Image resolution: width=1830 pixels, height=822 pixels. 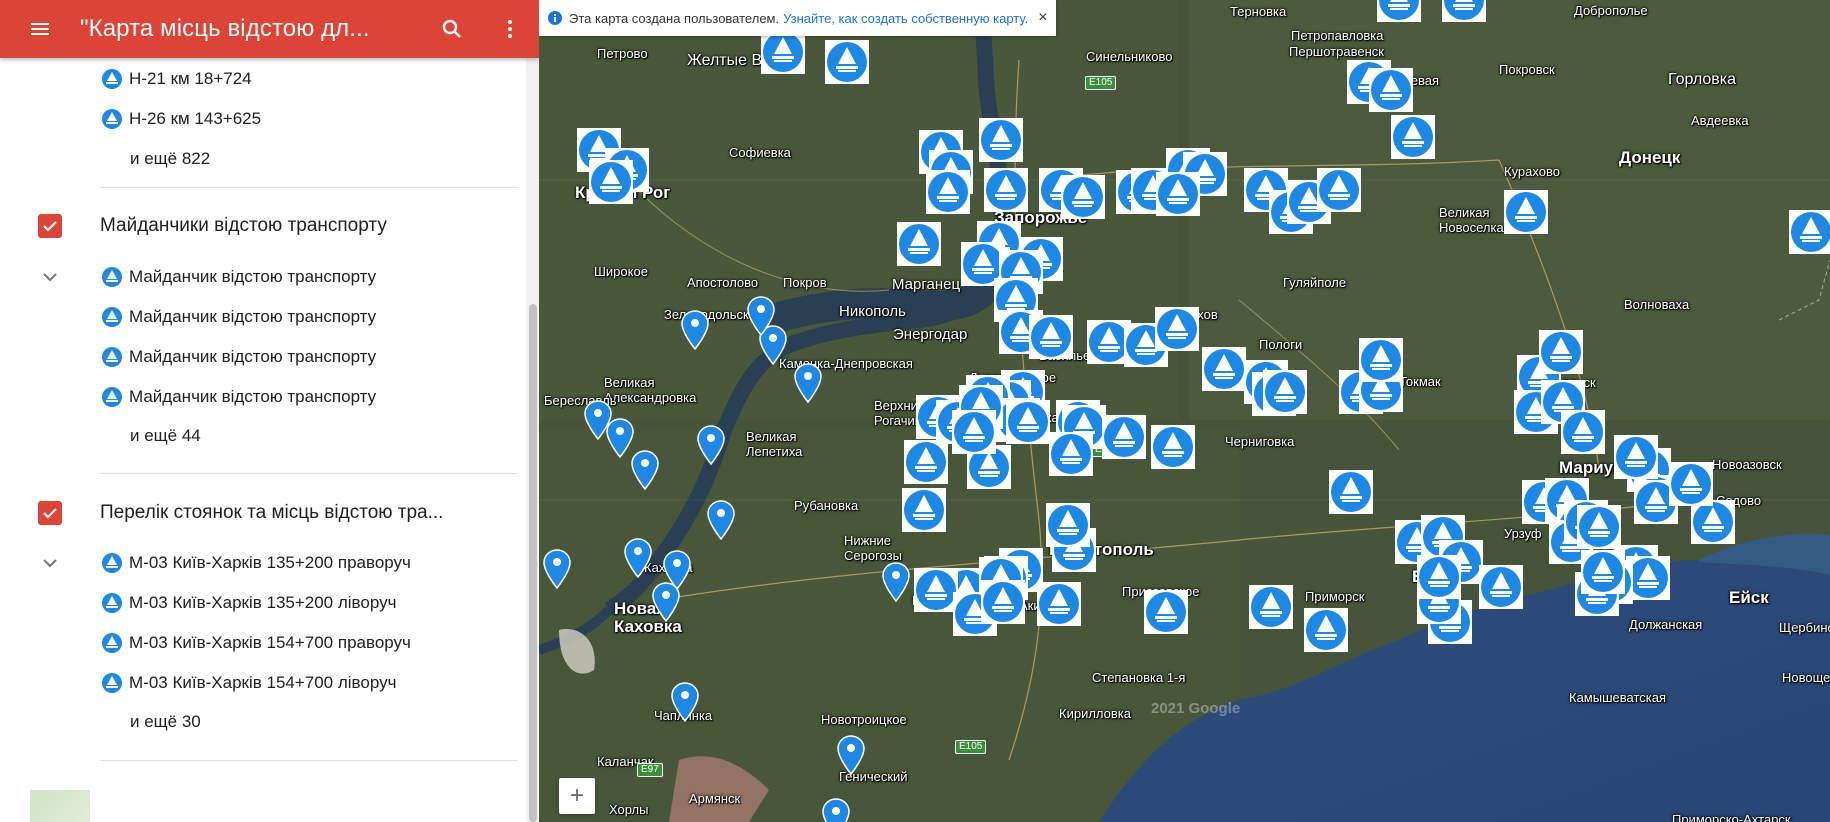 What do you see at coordinates (263, 722) in the screenshot?
I see `show-more-link: и ещё 30` at bounding box center [263, 722].